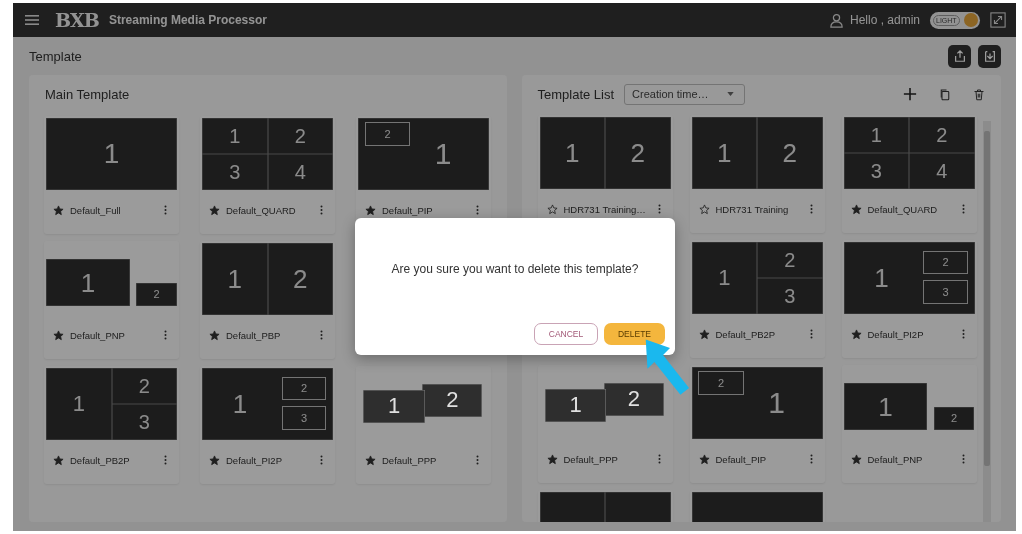 This screenshot has width=1022, height=534. Describe the element at coordinates (989, 56) in the screenshot. I see `import-button` at that location.